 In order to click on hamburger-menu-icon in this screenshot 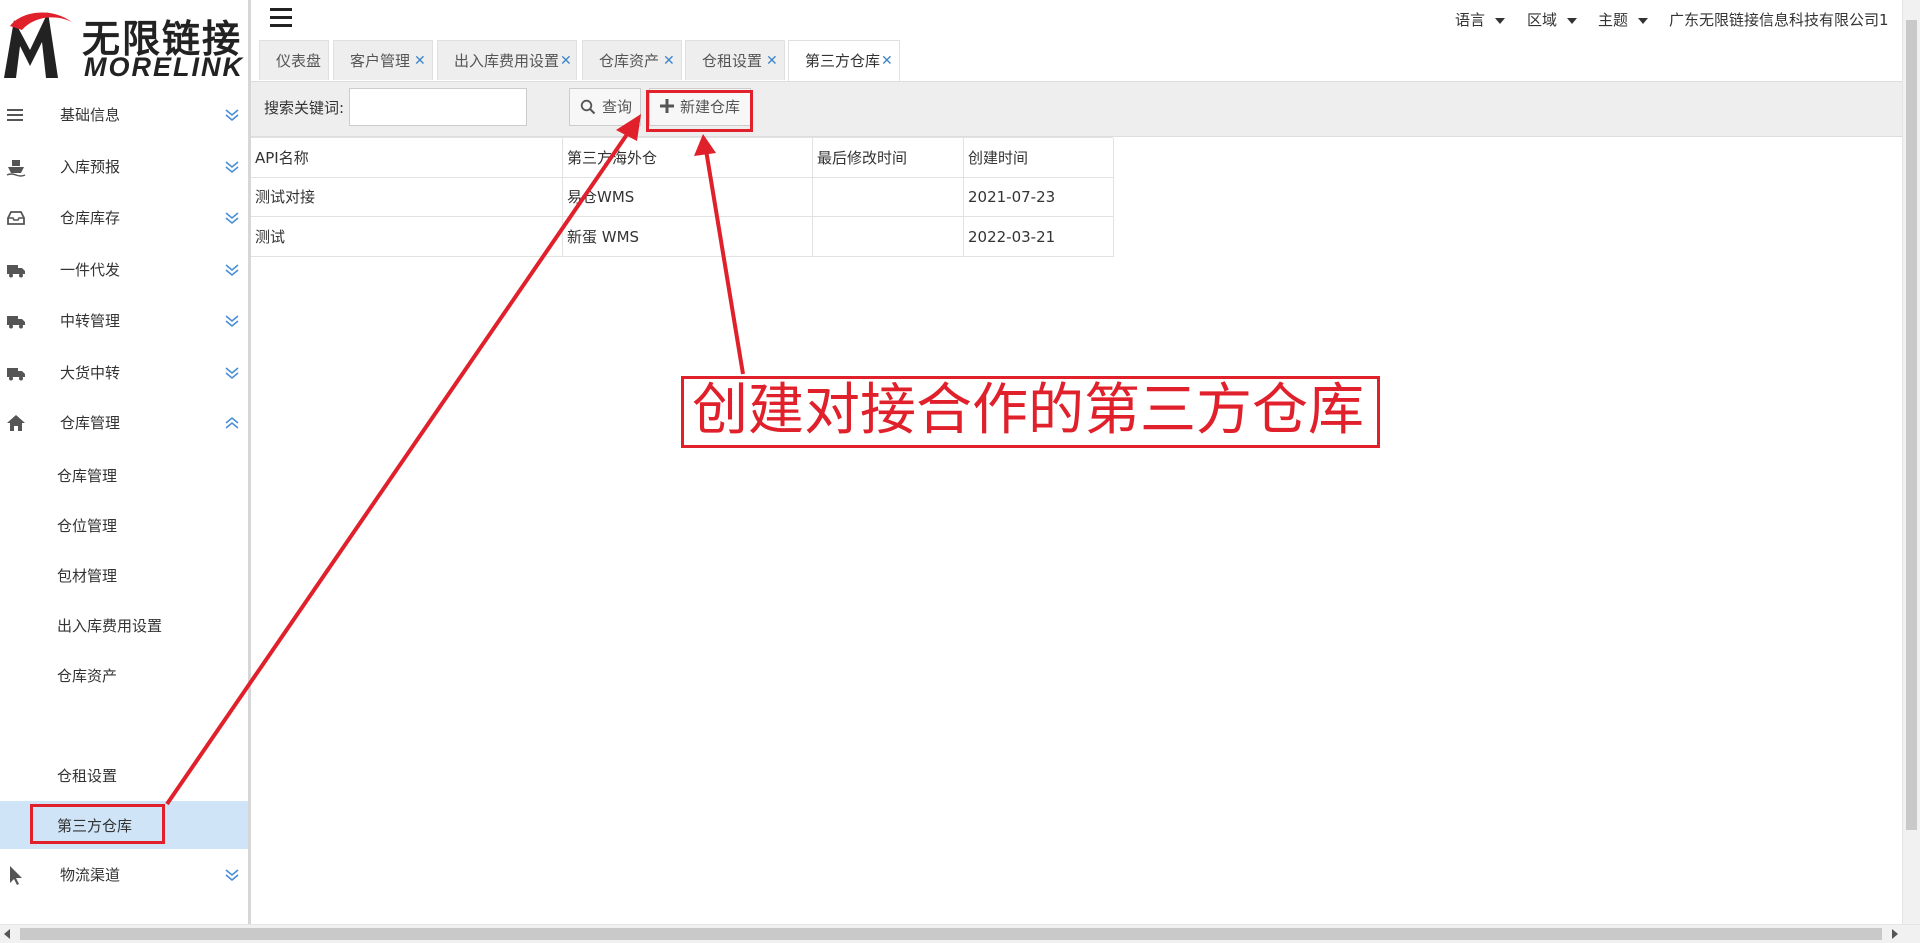, I will do `click(281, 18)`.